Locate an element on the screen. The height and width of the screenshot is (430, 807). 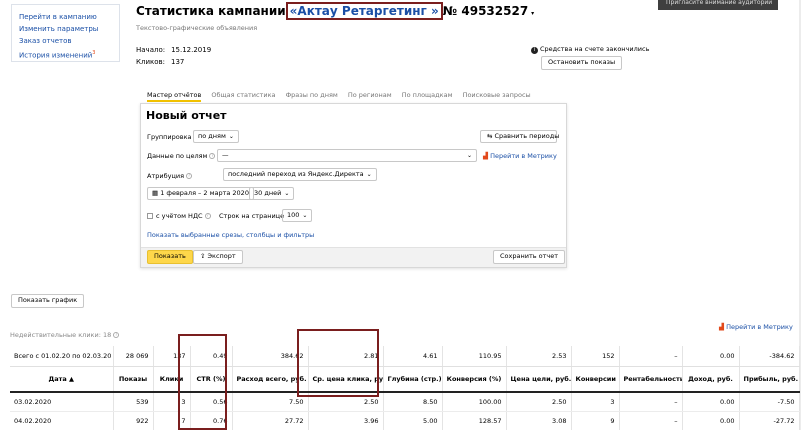
cell: 3.08 is located at coordinates (539, 420).